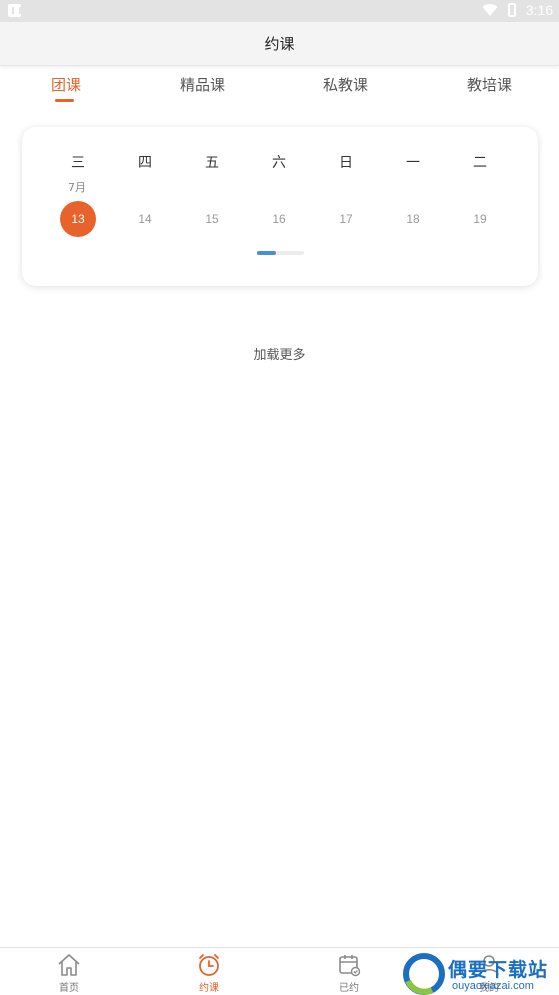  Describe the element at coordinates (209, 965) in the screenshot. I see `alarm-clock-icon` at that location.